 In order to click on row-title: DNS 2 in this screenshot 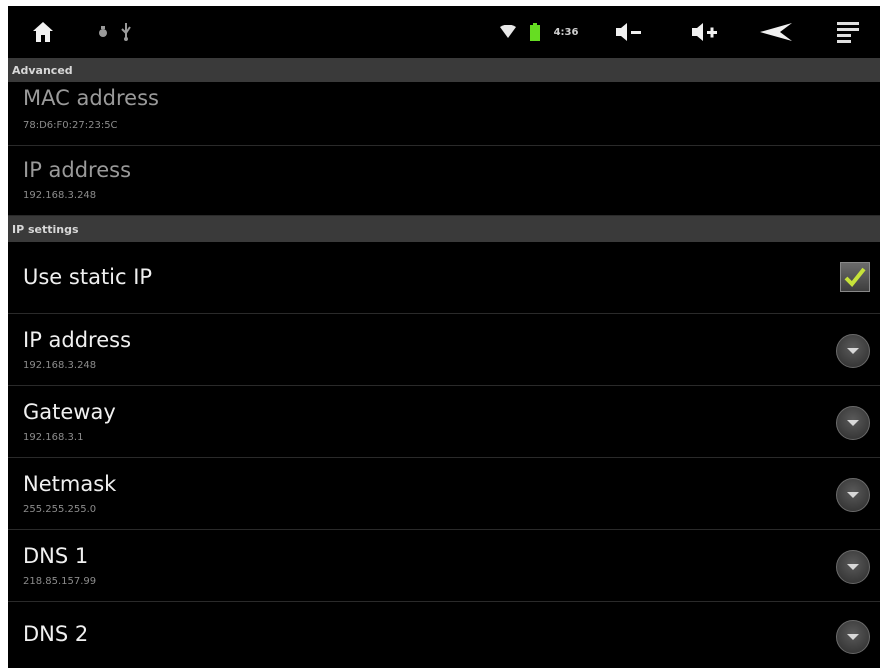, I will do `click(56, 634)`.